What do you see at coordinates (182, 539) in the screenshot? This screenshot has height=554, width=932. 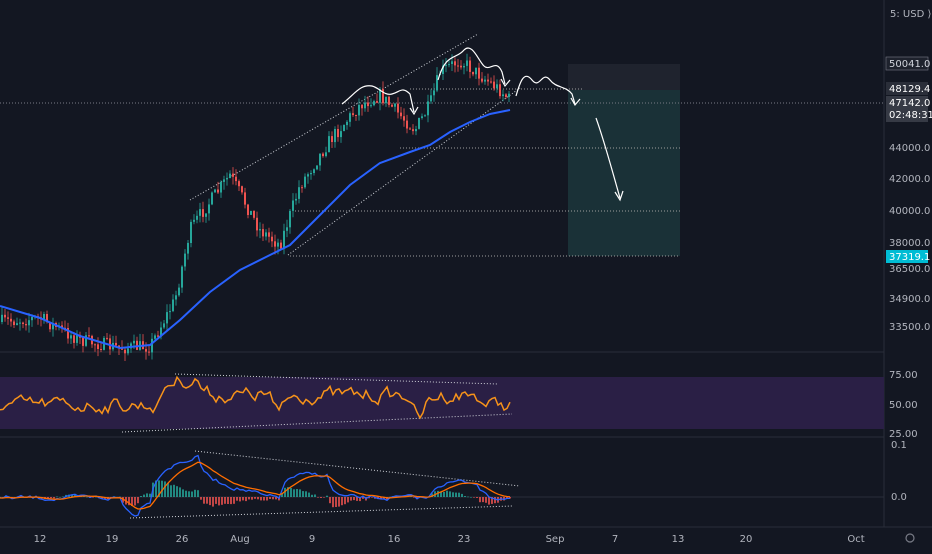 I see `time-label: 26` at bounding box center [182, 539].